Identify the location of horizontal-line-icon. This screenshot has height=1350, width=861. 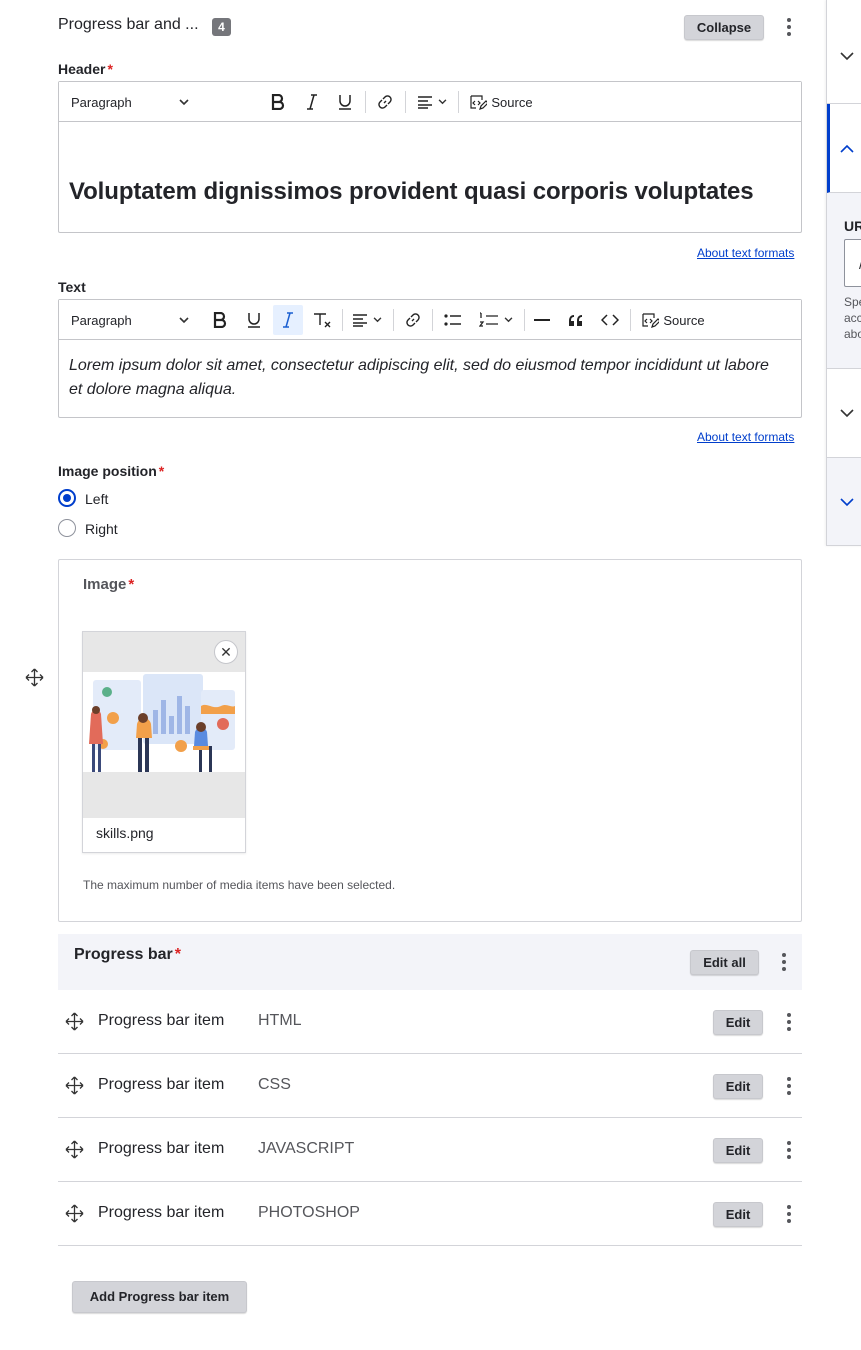
(542, 320).